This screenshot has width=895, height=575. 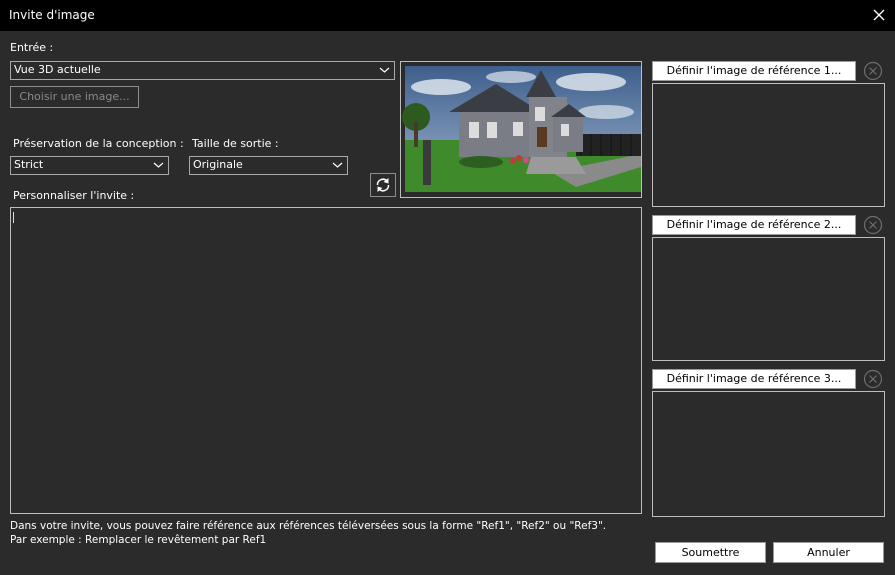 I want to click on source-select-value: Vue 3D actuelle, so click(x=57, y=69).